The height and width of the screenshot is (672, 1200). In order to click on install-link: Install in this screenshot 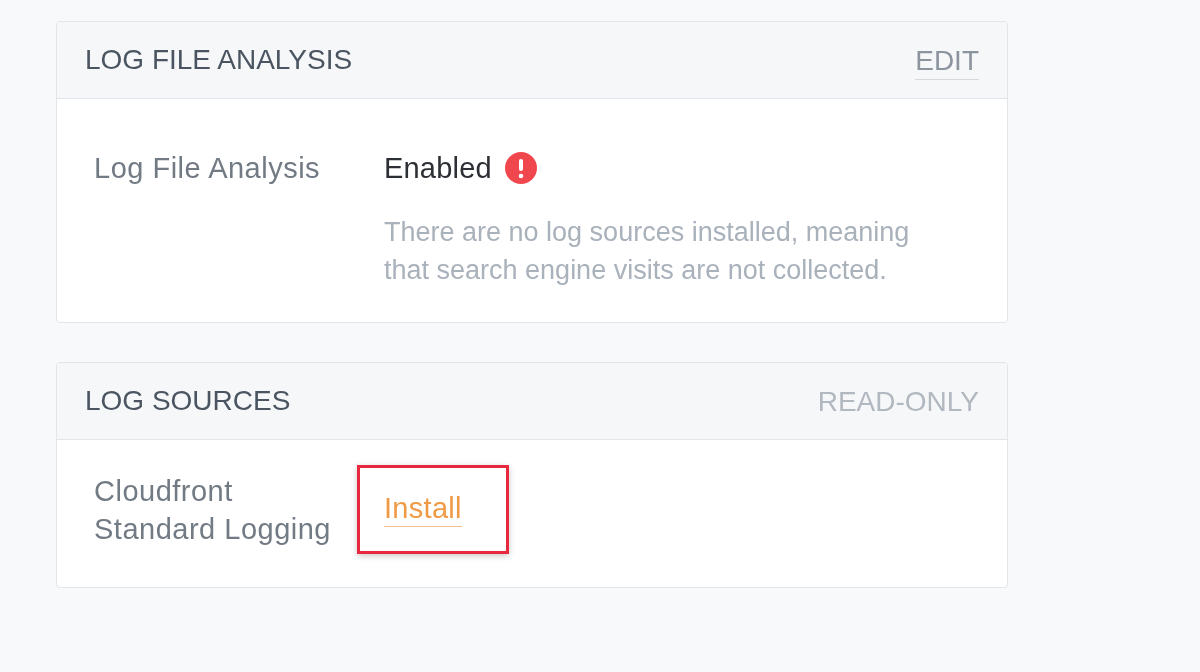, I will do `click(423, 509)`.